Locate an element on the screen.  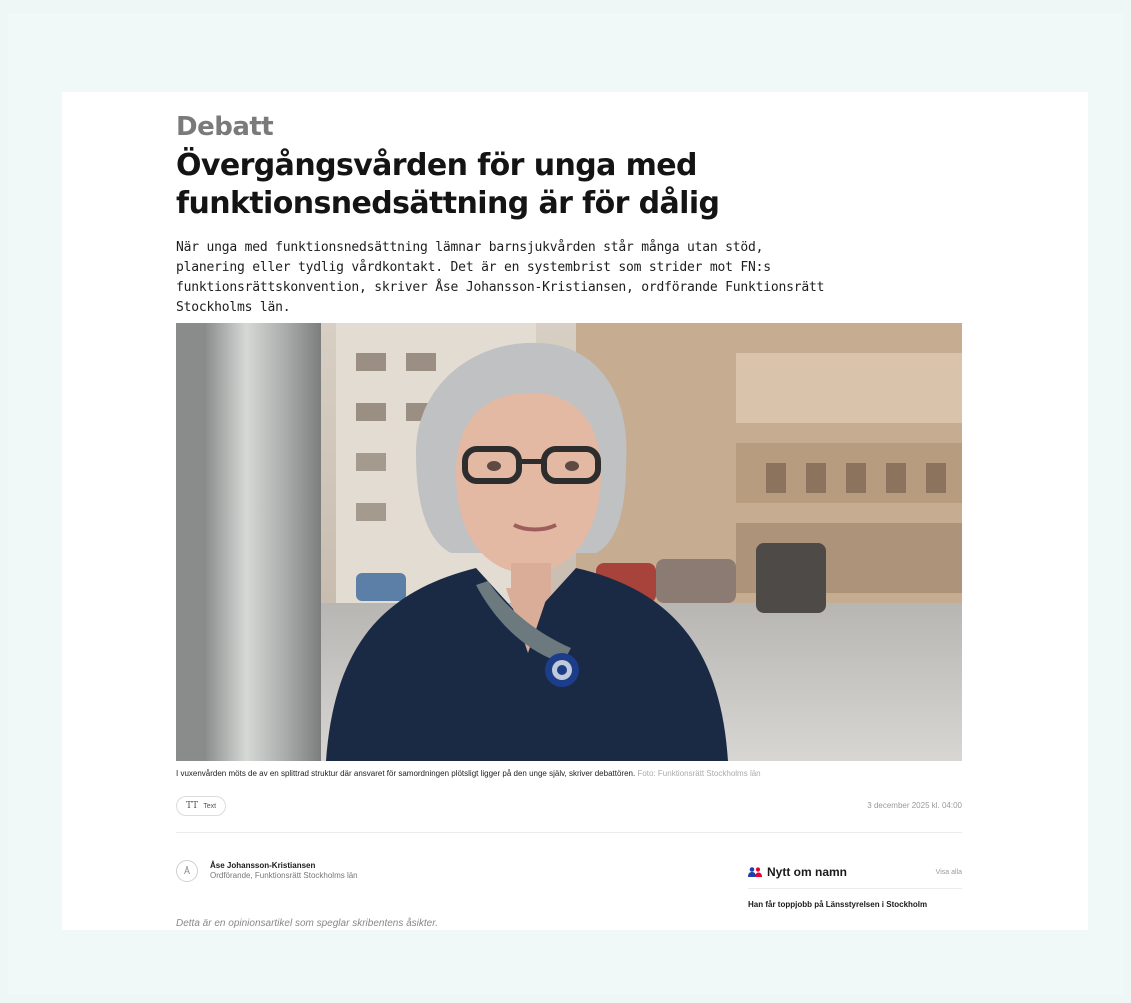
text-size-label: Text is located at coordinates (210, 806).